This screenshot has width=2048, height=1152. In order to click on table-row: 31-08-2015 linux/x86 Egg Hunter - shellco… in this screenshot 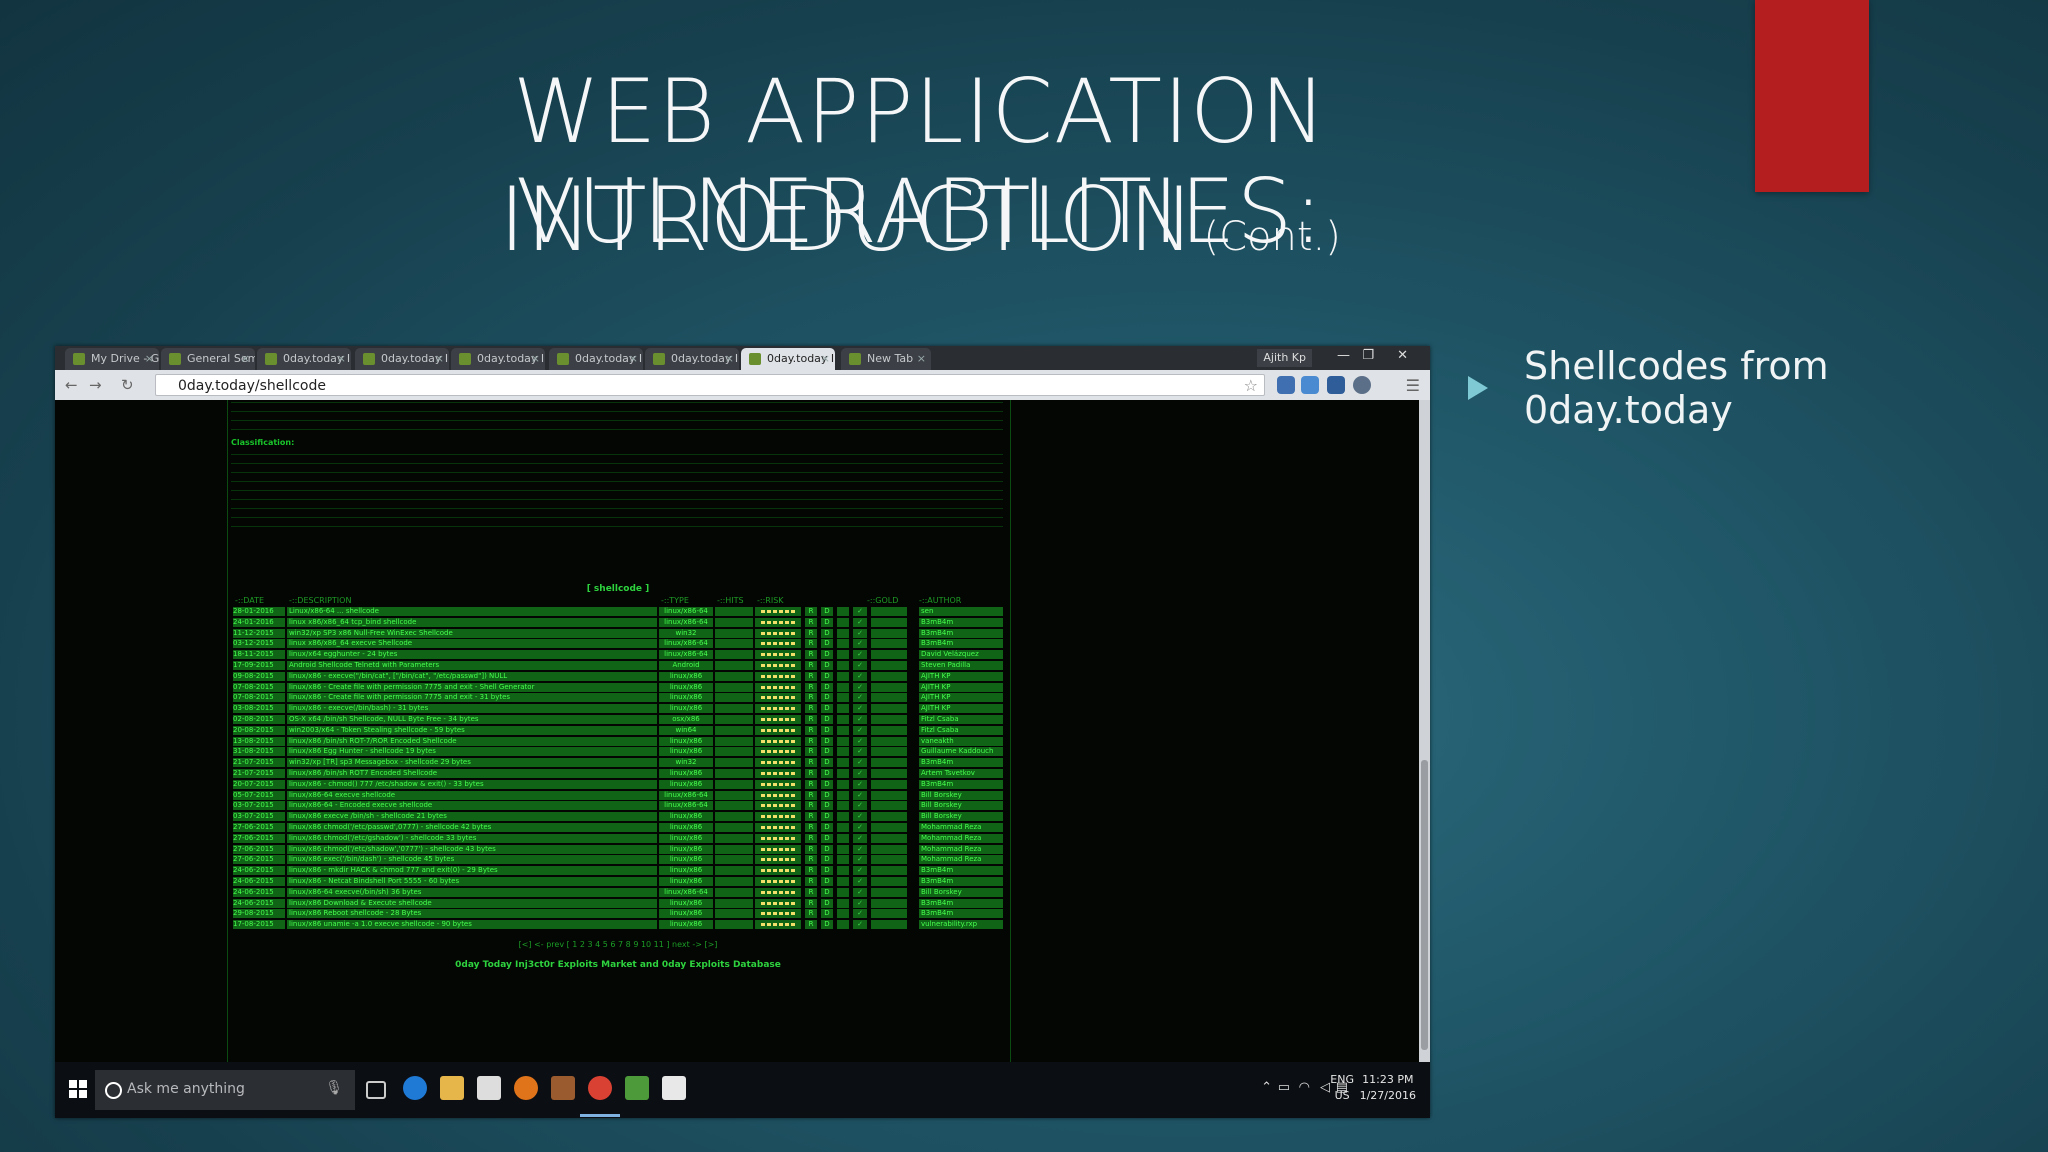, I will do `click(618, 751)`.